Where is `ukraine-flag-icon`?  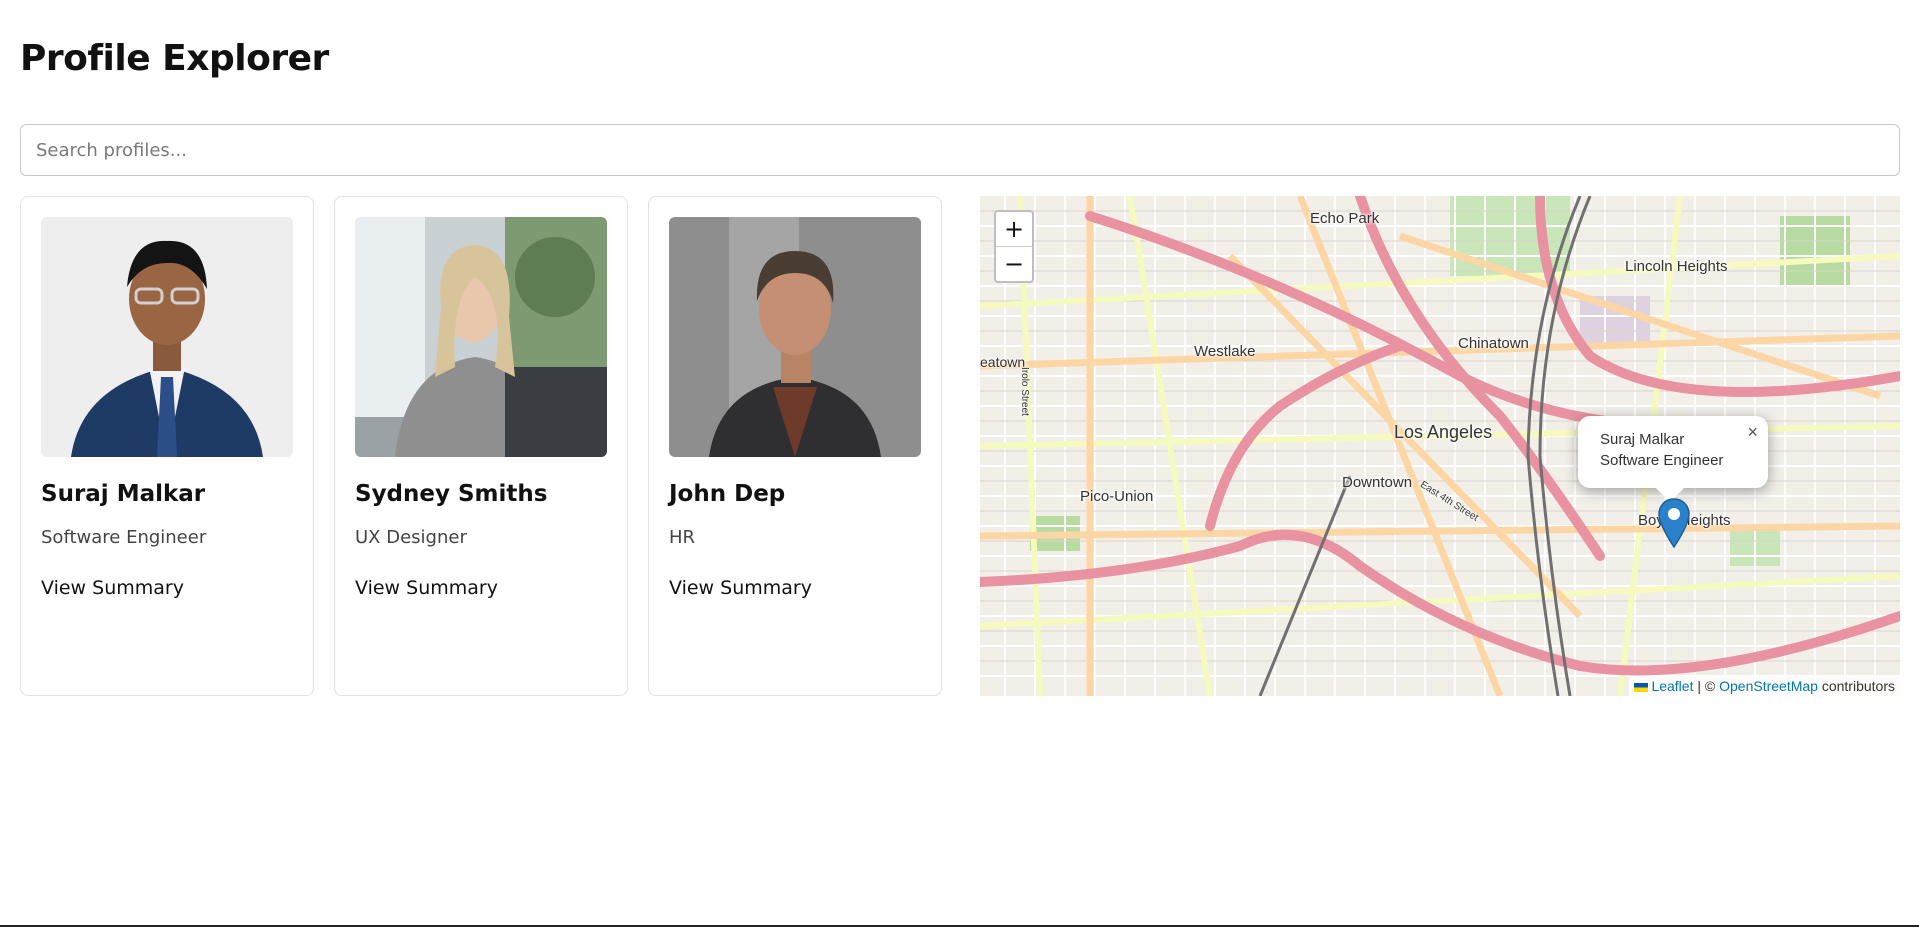 ukraine-flag-icon is located at coordinates (1641, 684).